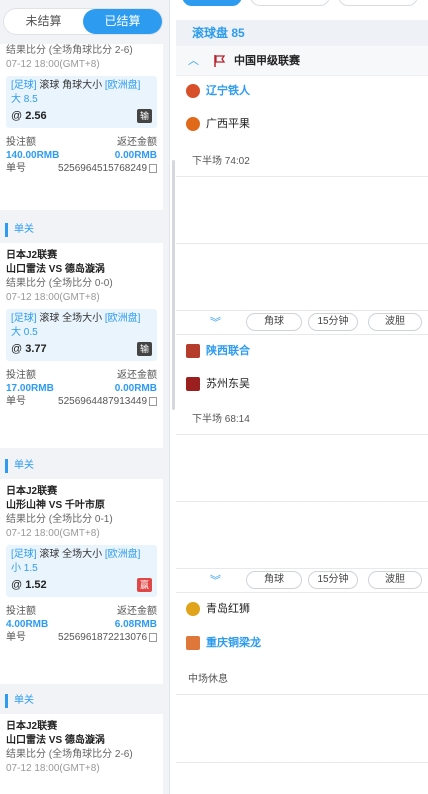 This screenshot has height=794, width=428. I want to click on filter-button-active, so click(212, 3).